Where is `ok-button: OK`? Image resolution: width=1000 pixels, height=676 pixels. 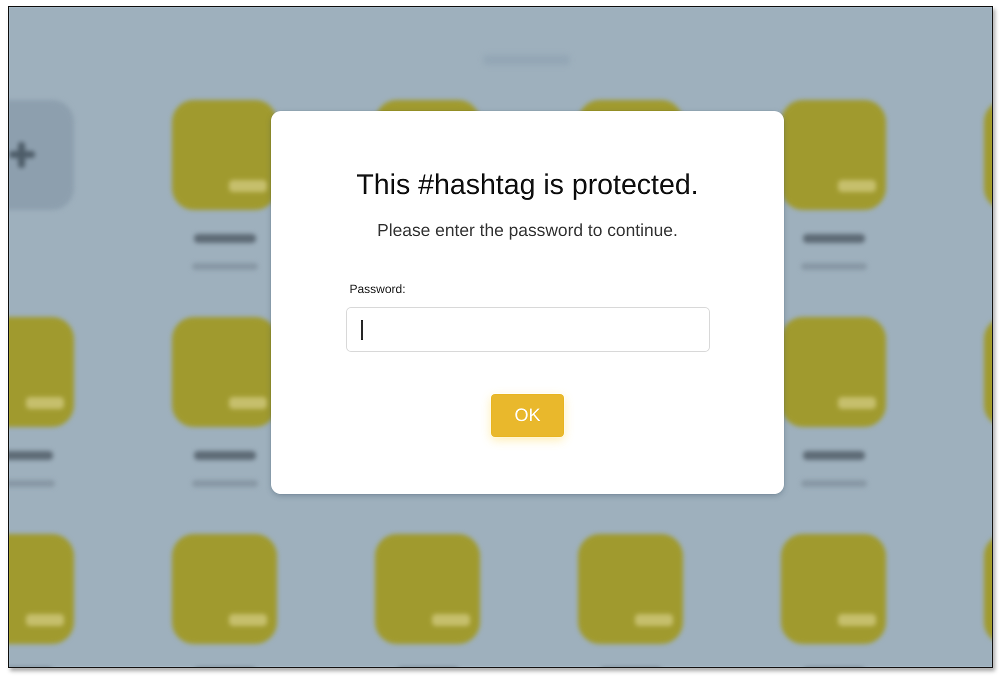
ok-button: OK is located at coordinates (527, 415).